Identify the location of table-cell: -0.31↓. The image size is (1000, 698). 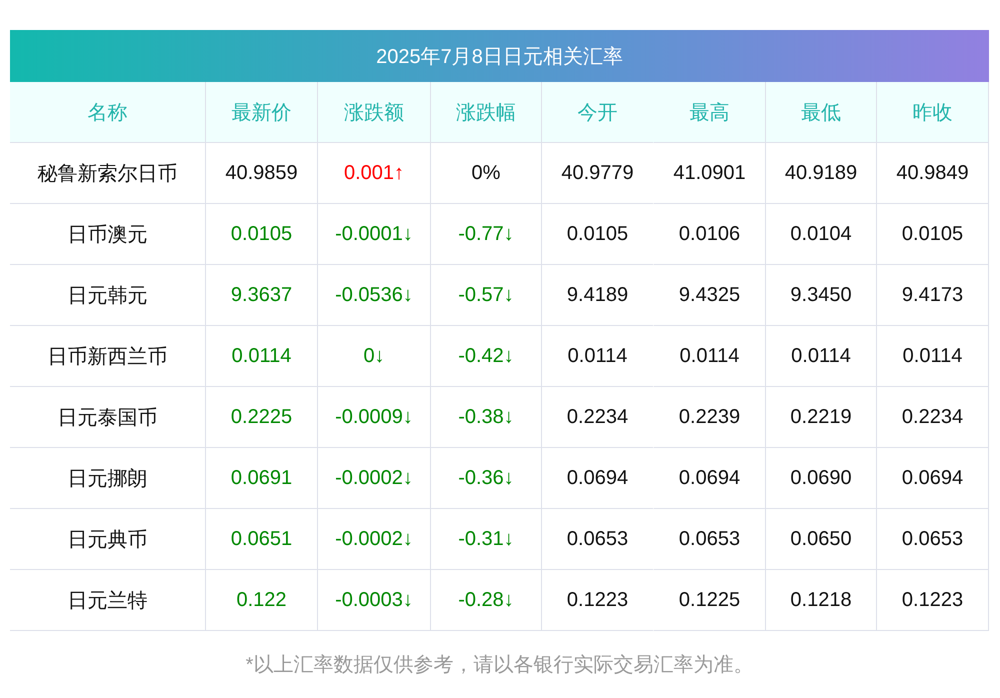
(485, 539).